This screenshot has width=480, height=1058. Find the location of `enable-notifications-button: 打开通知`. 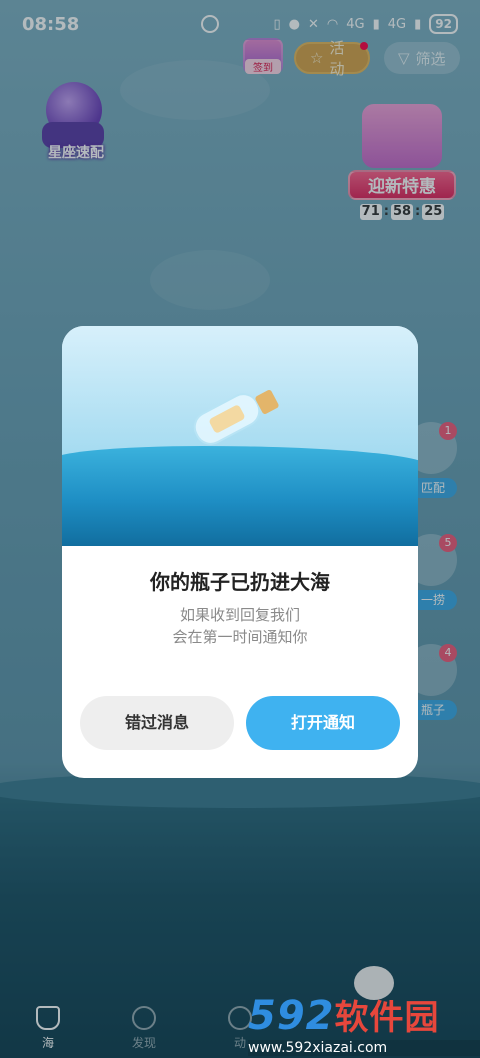

enable-notifications-button: 打开通知 is located at coordinates (323, 723).